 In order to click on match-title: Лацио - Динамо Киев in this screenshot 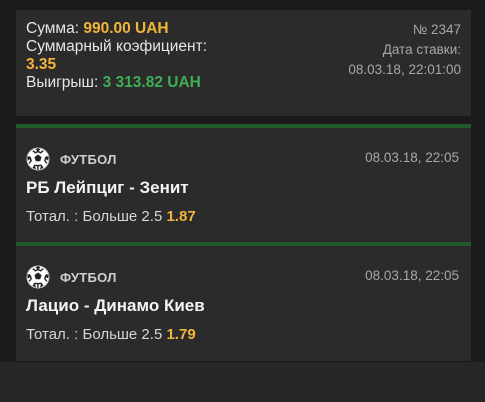, I will do `click(115, 305)`.